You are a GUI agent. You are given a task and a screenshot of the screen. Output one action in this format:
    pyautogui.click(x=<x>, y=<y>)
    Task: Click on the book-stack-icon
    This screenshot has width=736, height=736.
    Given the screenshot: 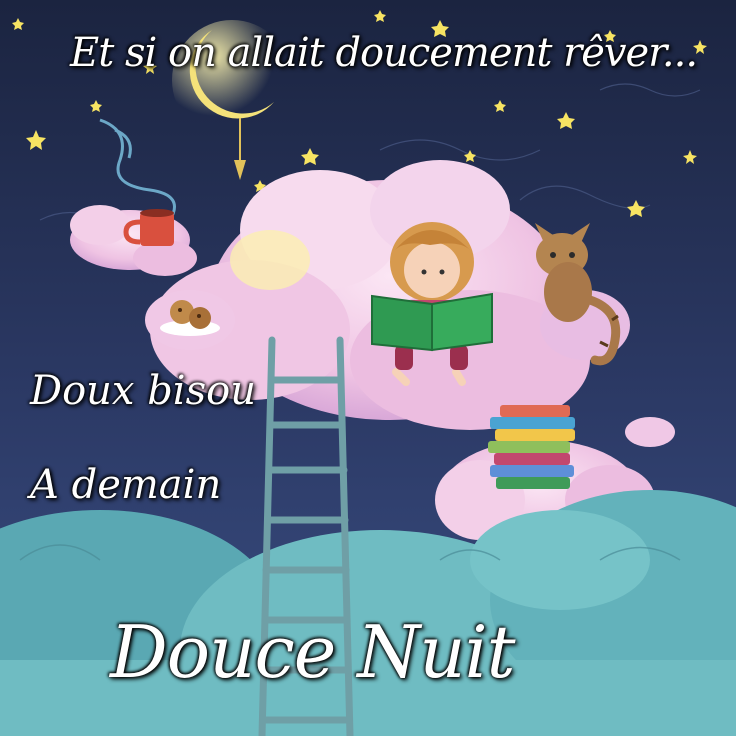 What is the action you would take?
    pyautogui.click(x=531, y=447)
    